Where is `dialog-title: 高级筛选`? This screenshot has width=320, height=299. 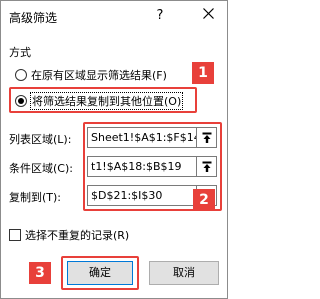
dialog-title: 高级筛选 is located at coordinates (33, 18).